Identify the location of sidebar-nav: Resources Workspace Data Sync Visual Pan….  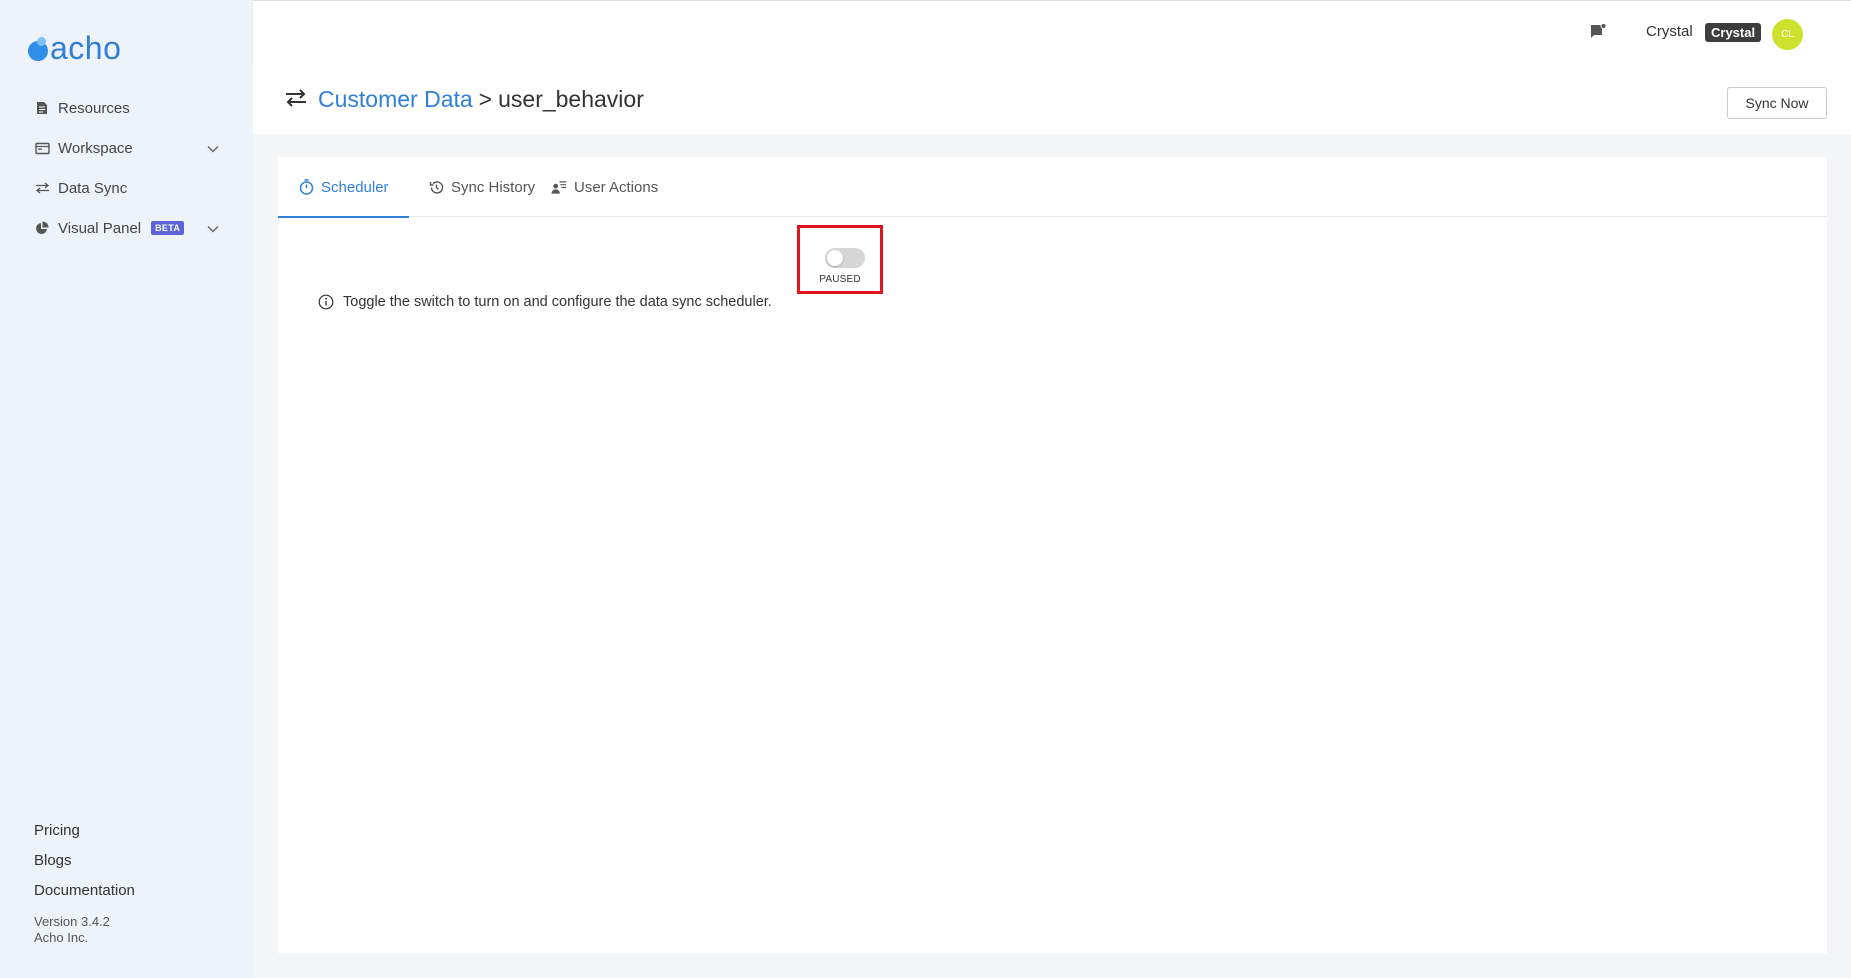
(126, 168).